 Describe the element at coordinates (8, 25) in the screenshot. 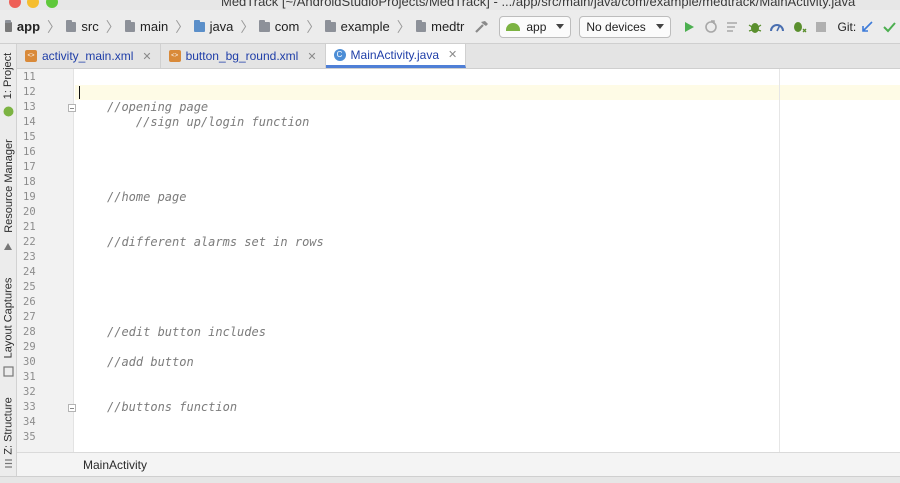

I see `module-icon` at that location.